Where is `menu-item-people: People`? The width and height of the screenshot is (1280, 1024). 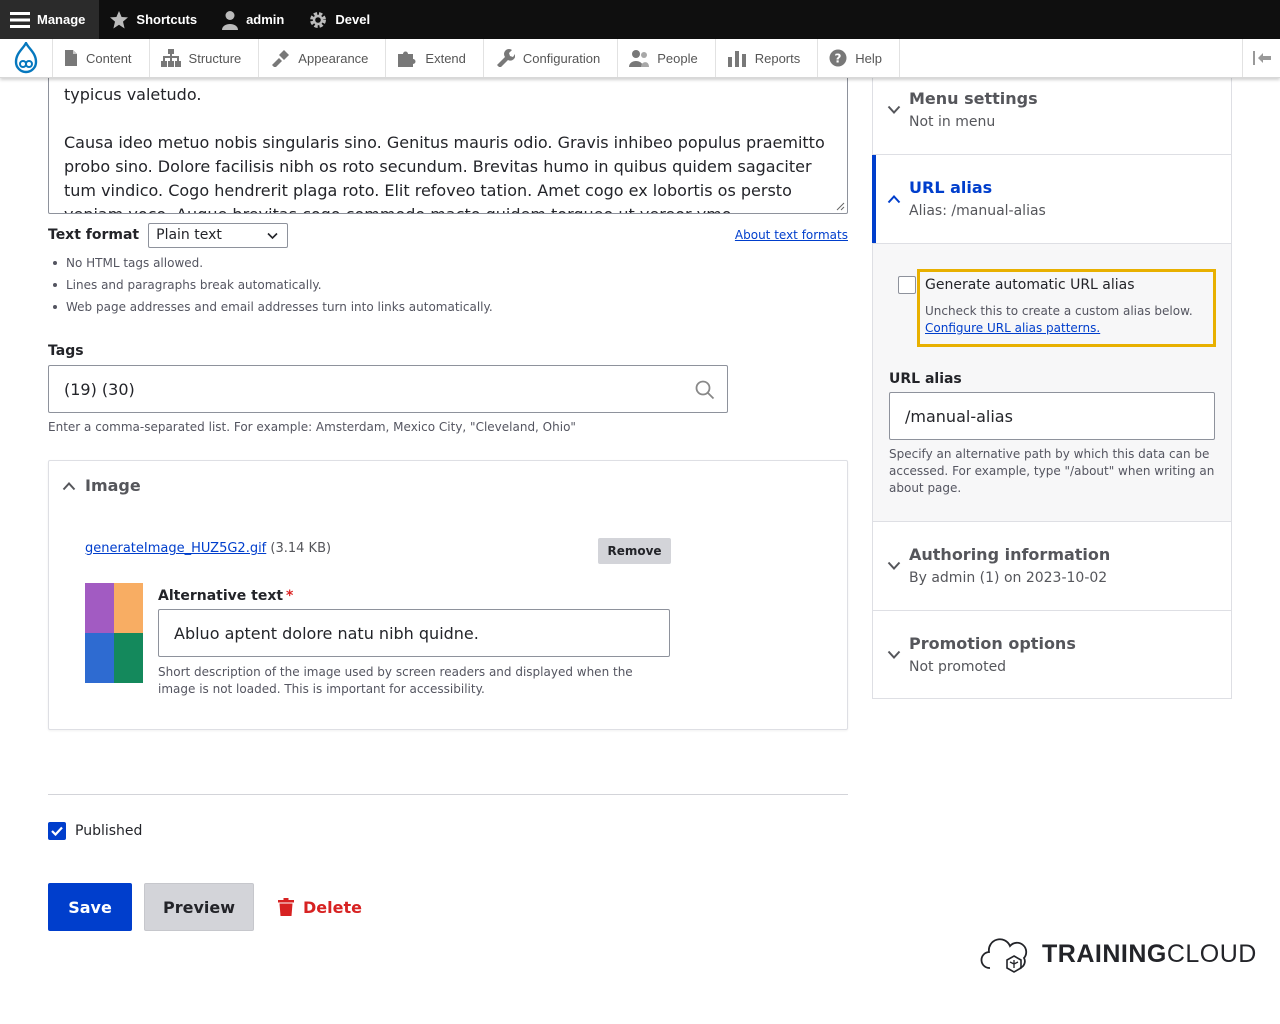
menu-item-people: People is located at coordinates (667, 58).